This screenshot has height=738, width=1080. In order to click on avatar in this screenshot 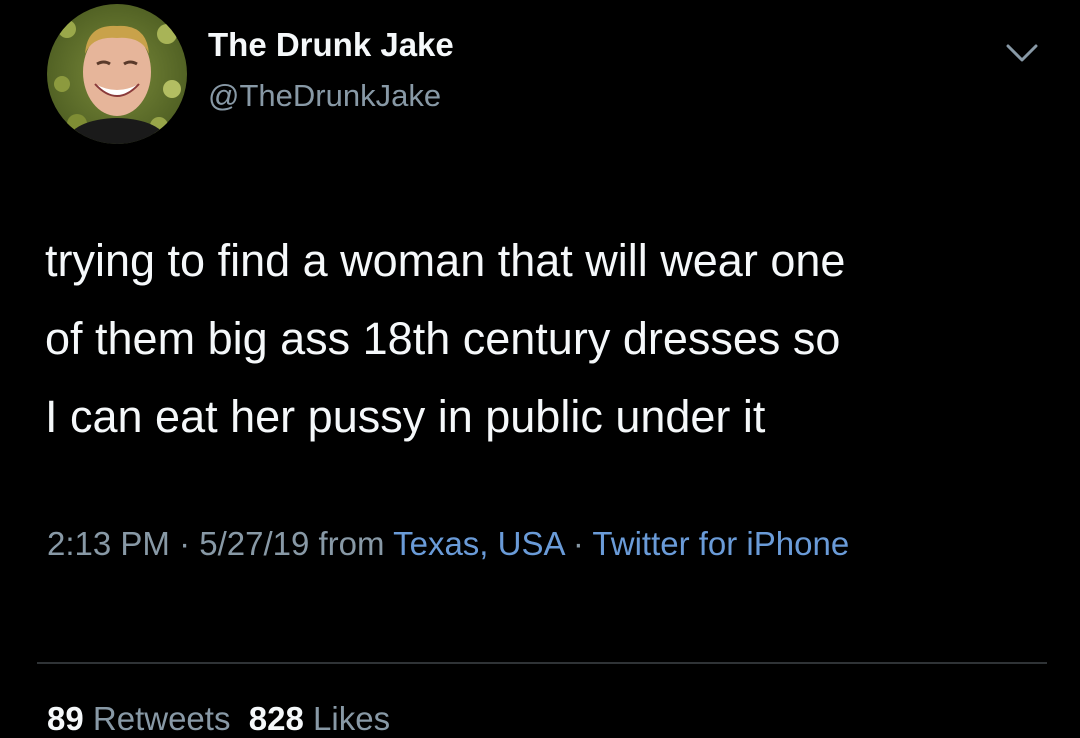, I will do `click(117, 74)`.